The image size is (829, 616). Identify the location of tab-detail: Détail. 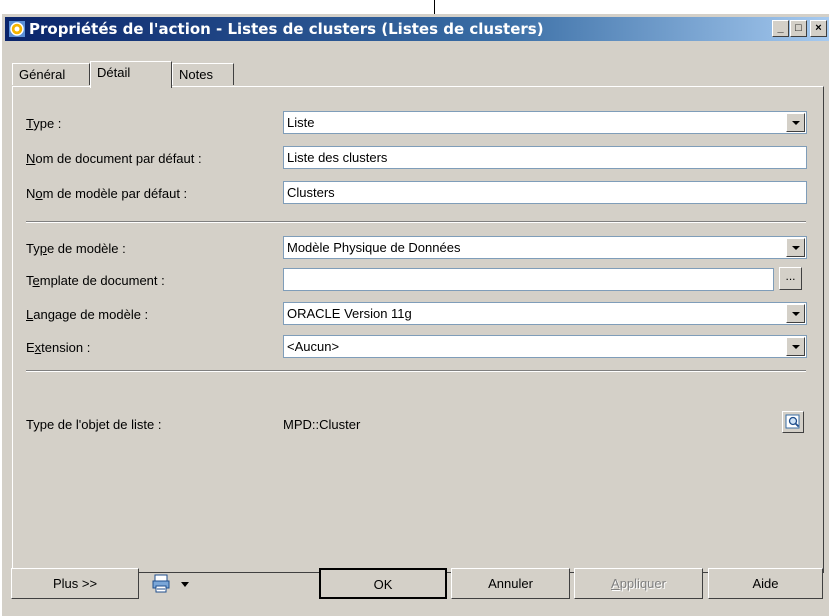
(131, 74).